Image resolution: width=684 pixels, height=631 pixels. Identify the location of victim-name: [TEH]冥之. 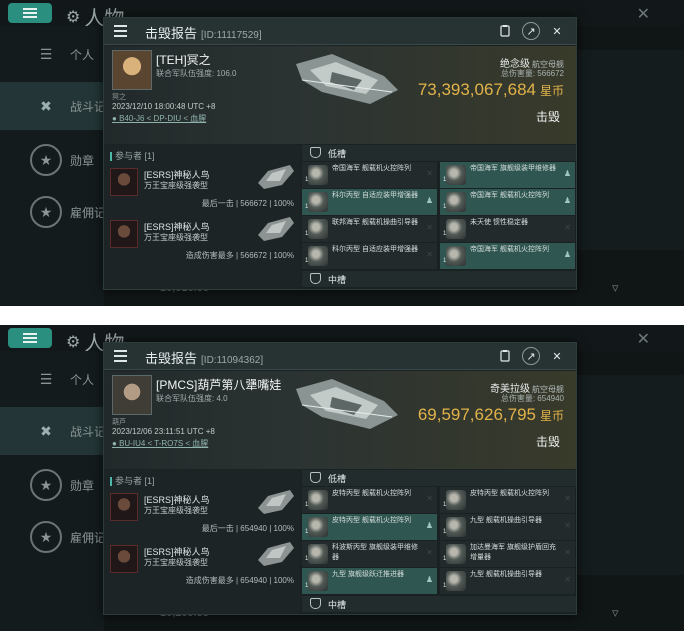
(183, 59).